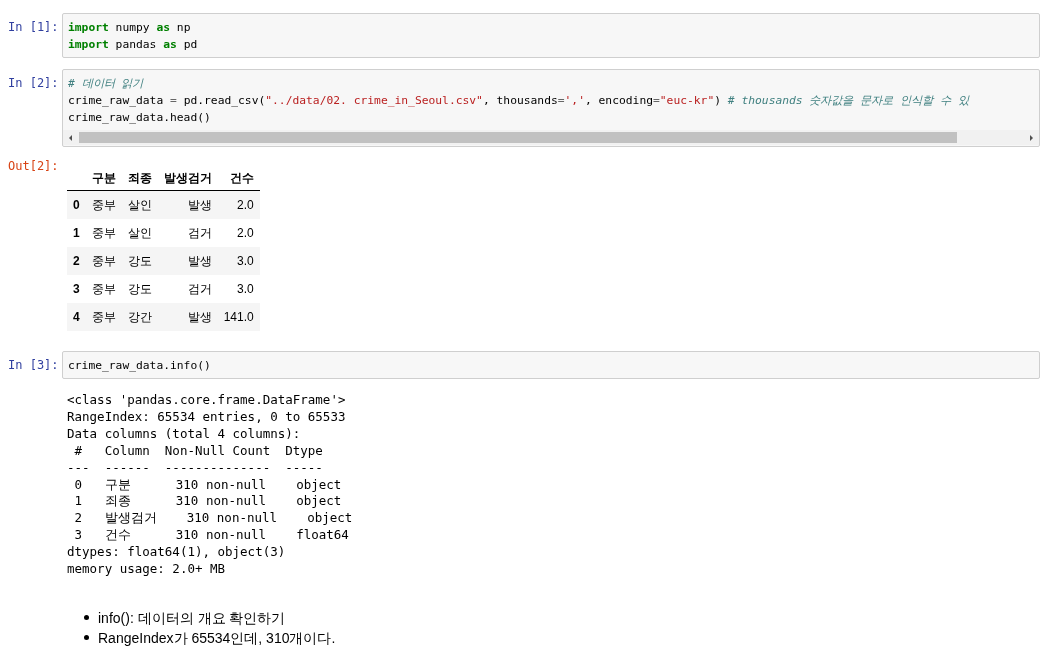  Describe the element at coordinates (139, 178) in the screenshot. I see `column-header: 죄종` at that location.